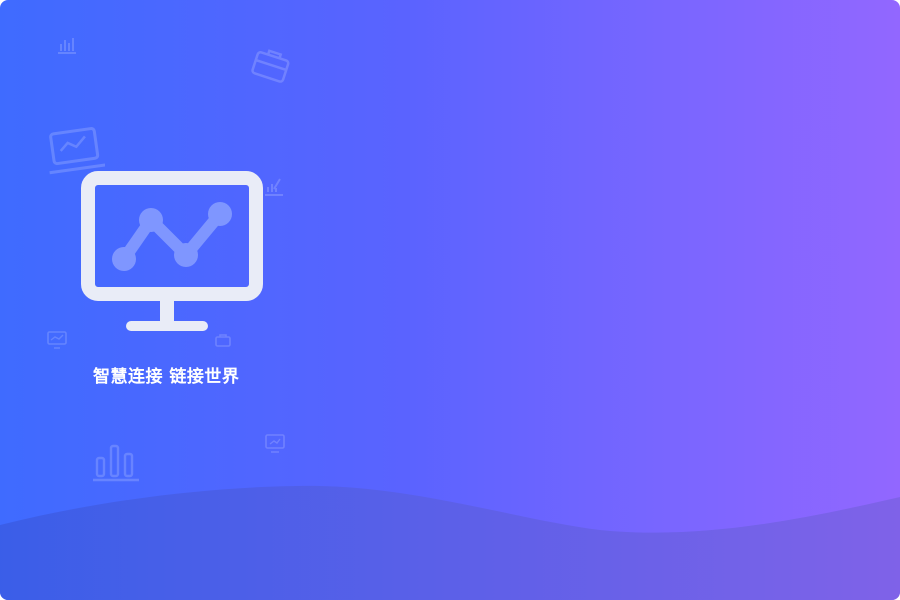 The width and height of the screenshot is (900, 600). I want to click on small-briefcase-icon, so click(223, 340).